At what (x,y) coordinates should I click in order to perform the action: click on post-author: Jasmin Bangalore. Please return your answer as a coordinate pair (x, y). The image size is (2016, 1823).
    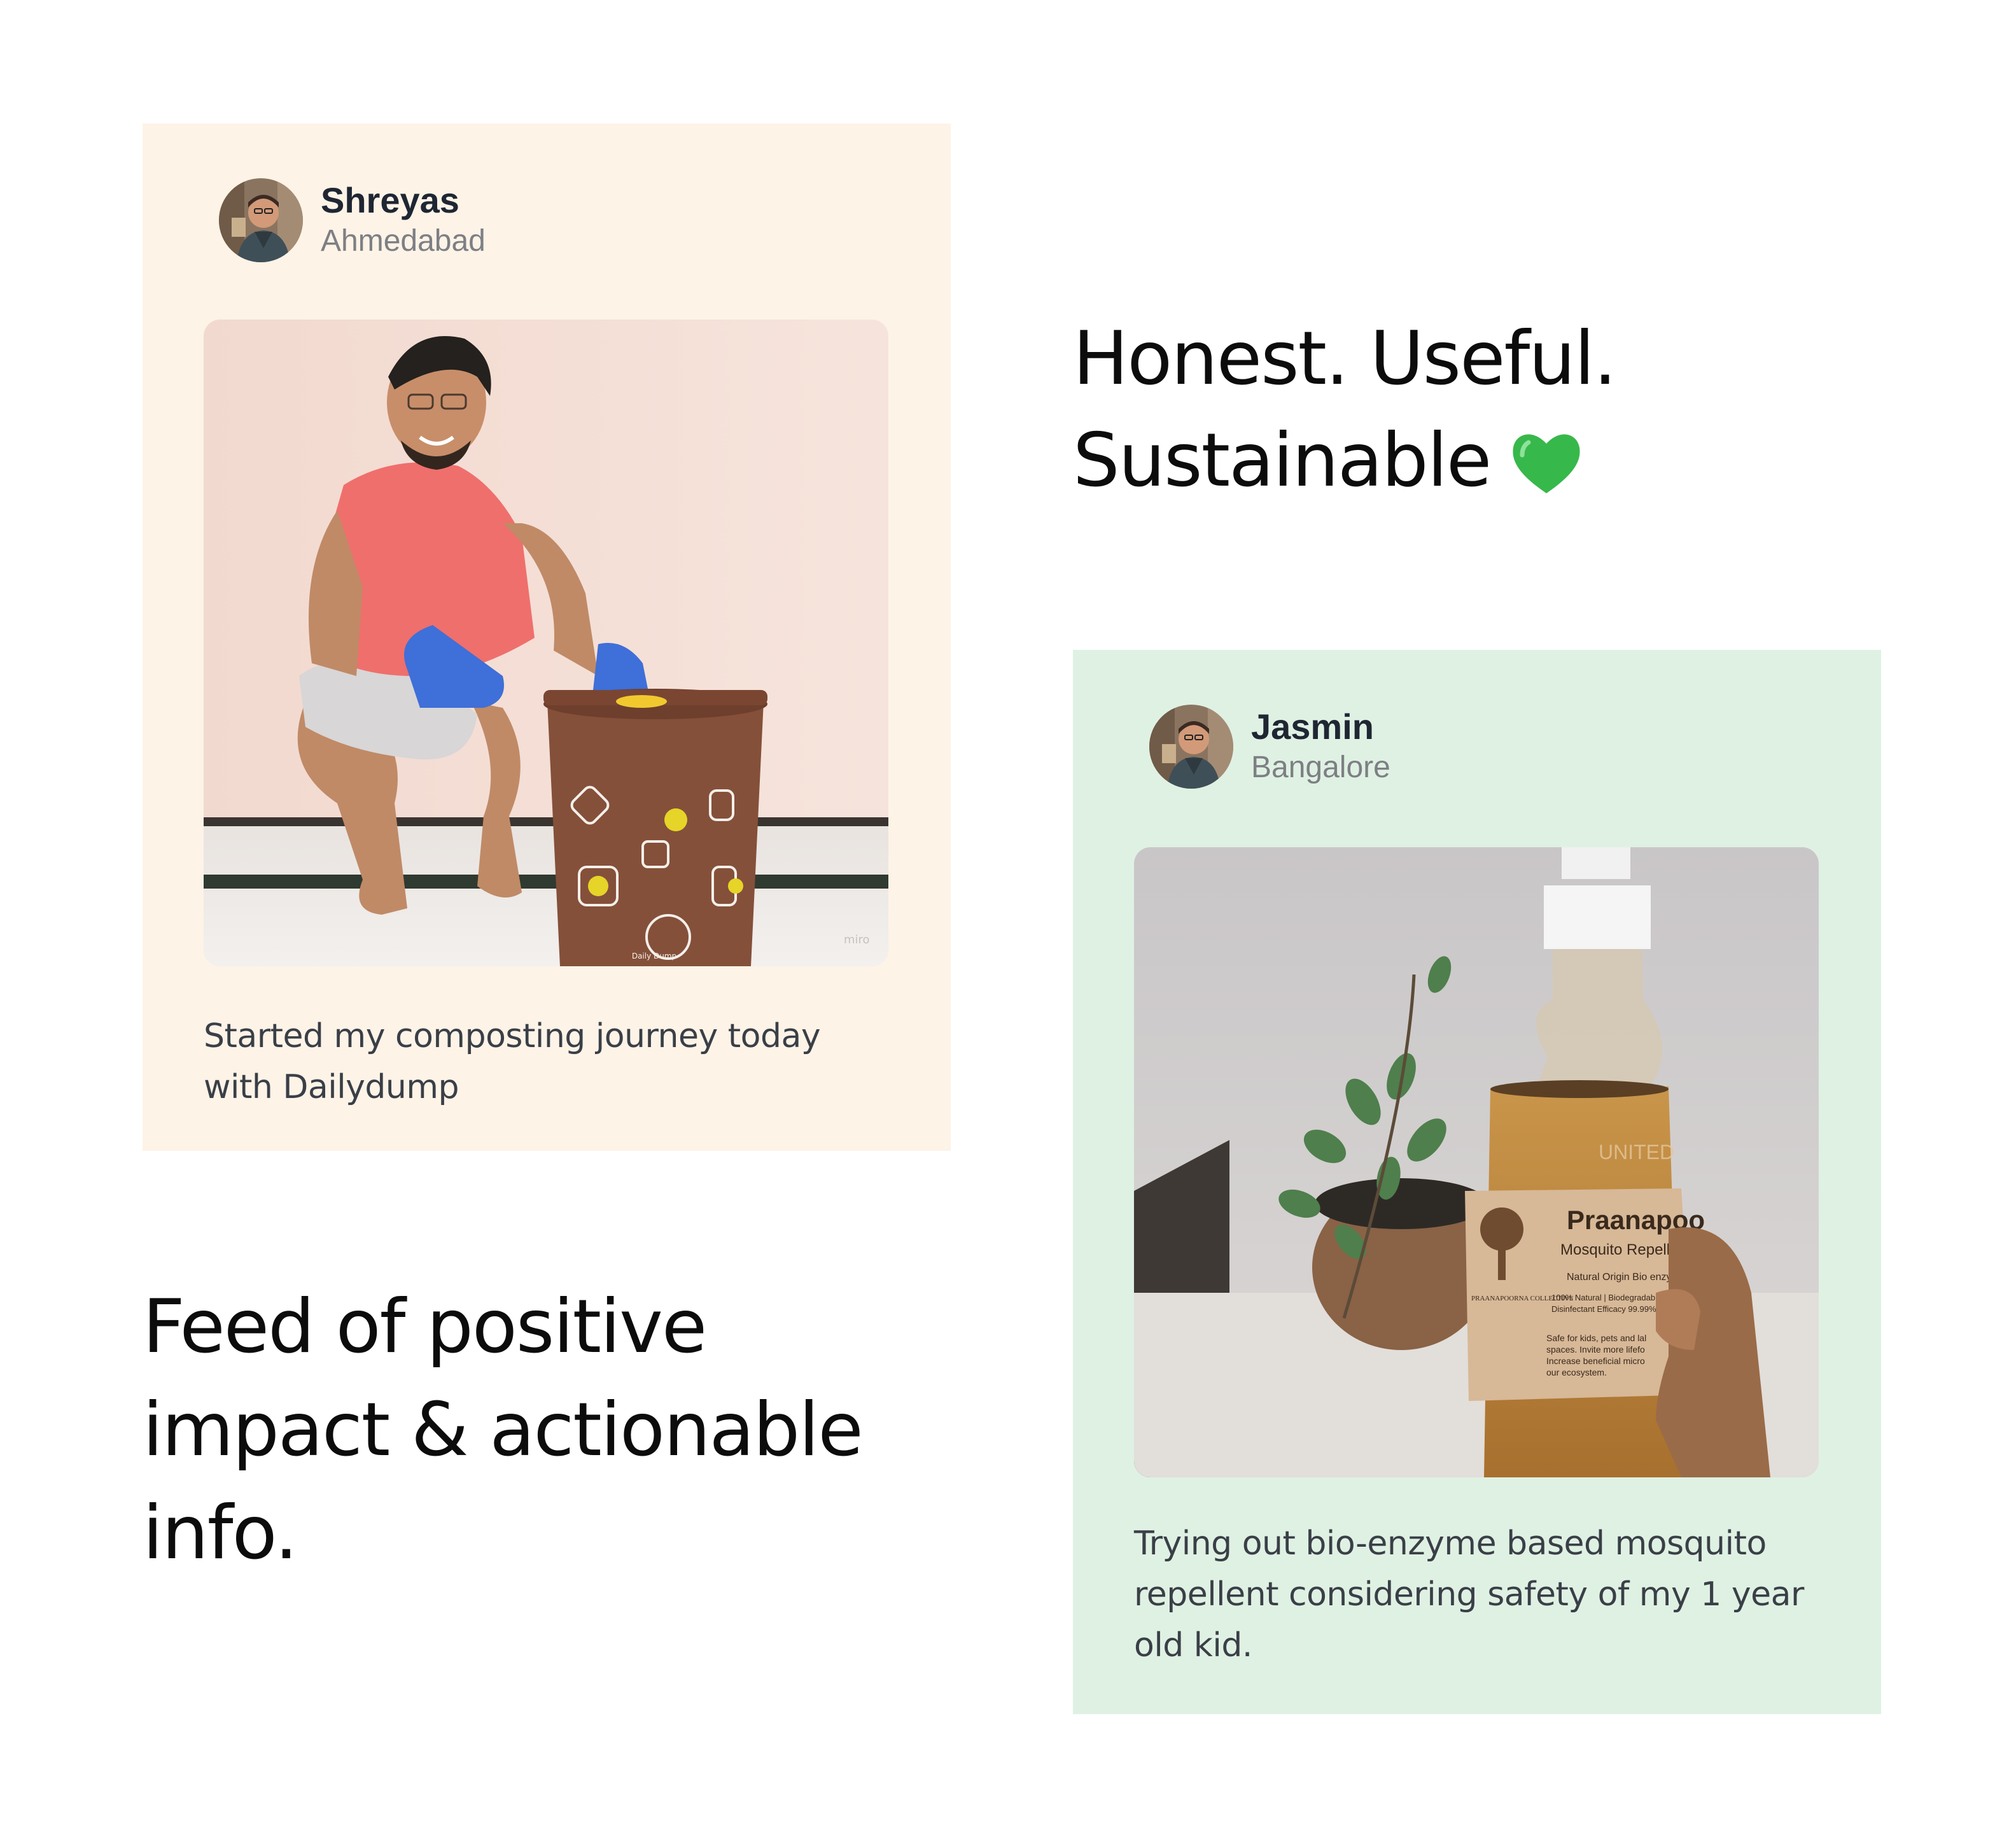
    Looking at the image, I should click on (1269, 747).